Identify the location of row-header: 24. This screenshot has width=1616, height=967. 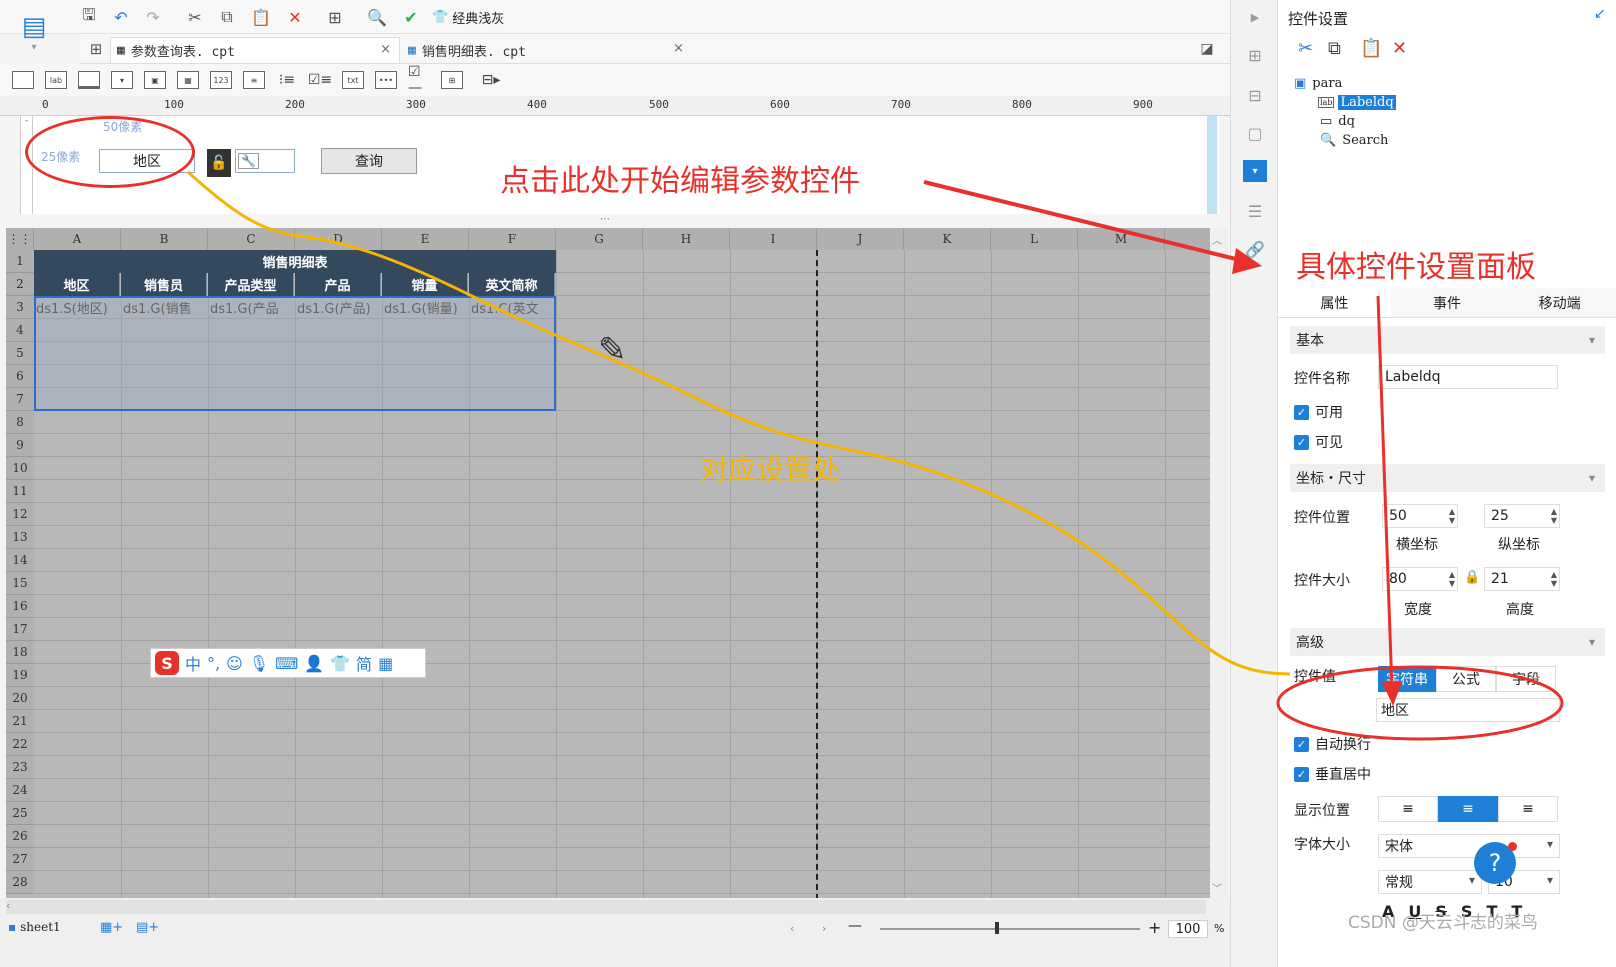
(20, 790).